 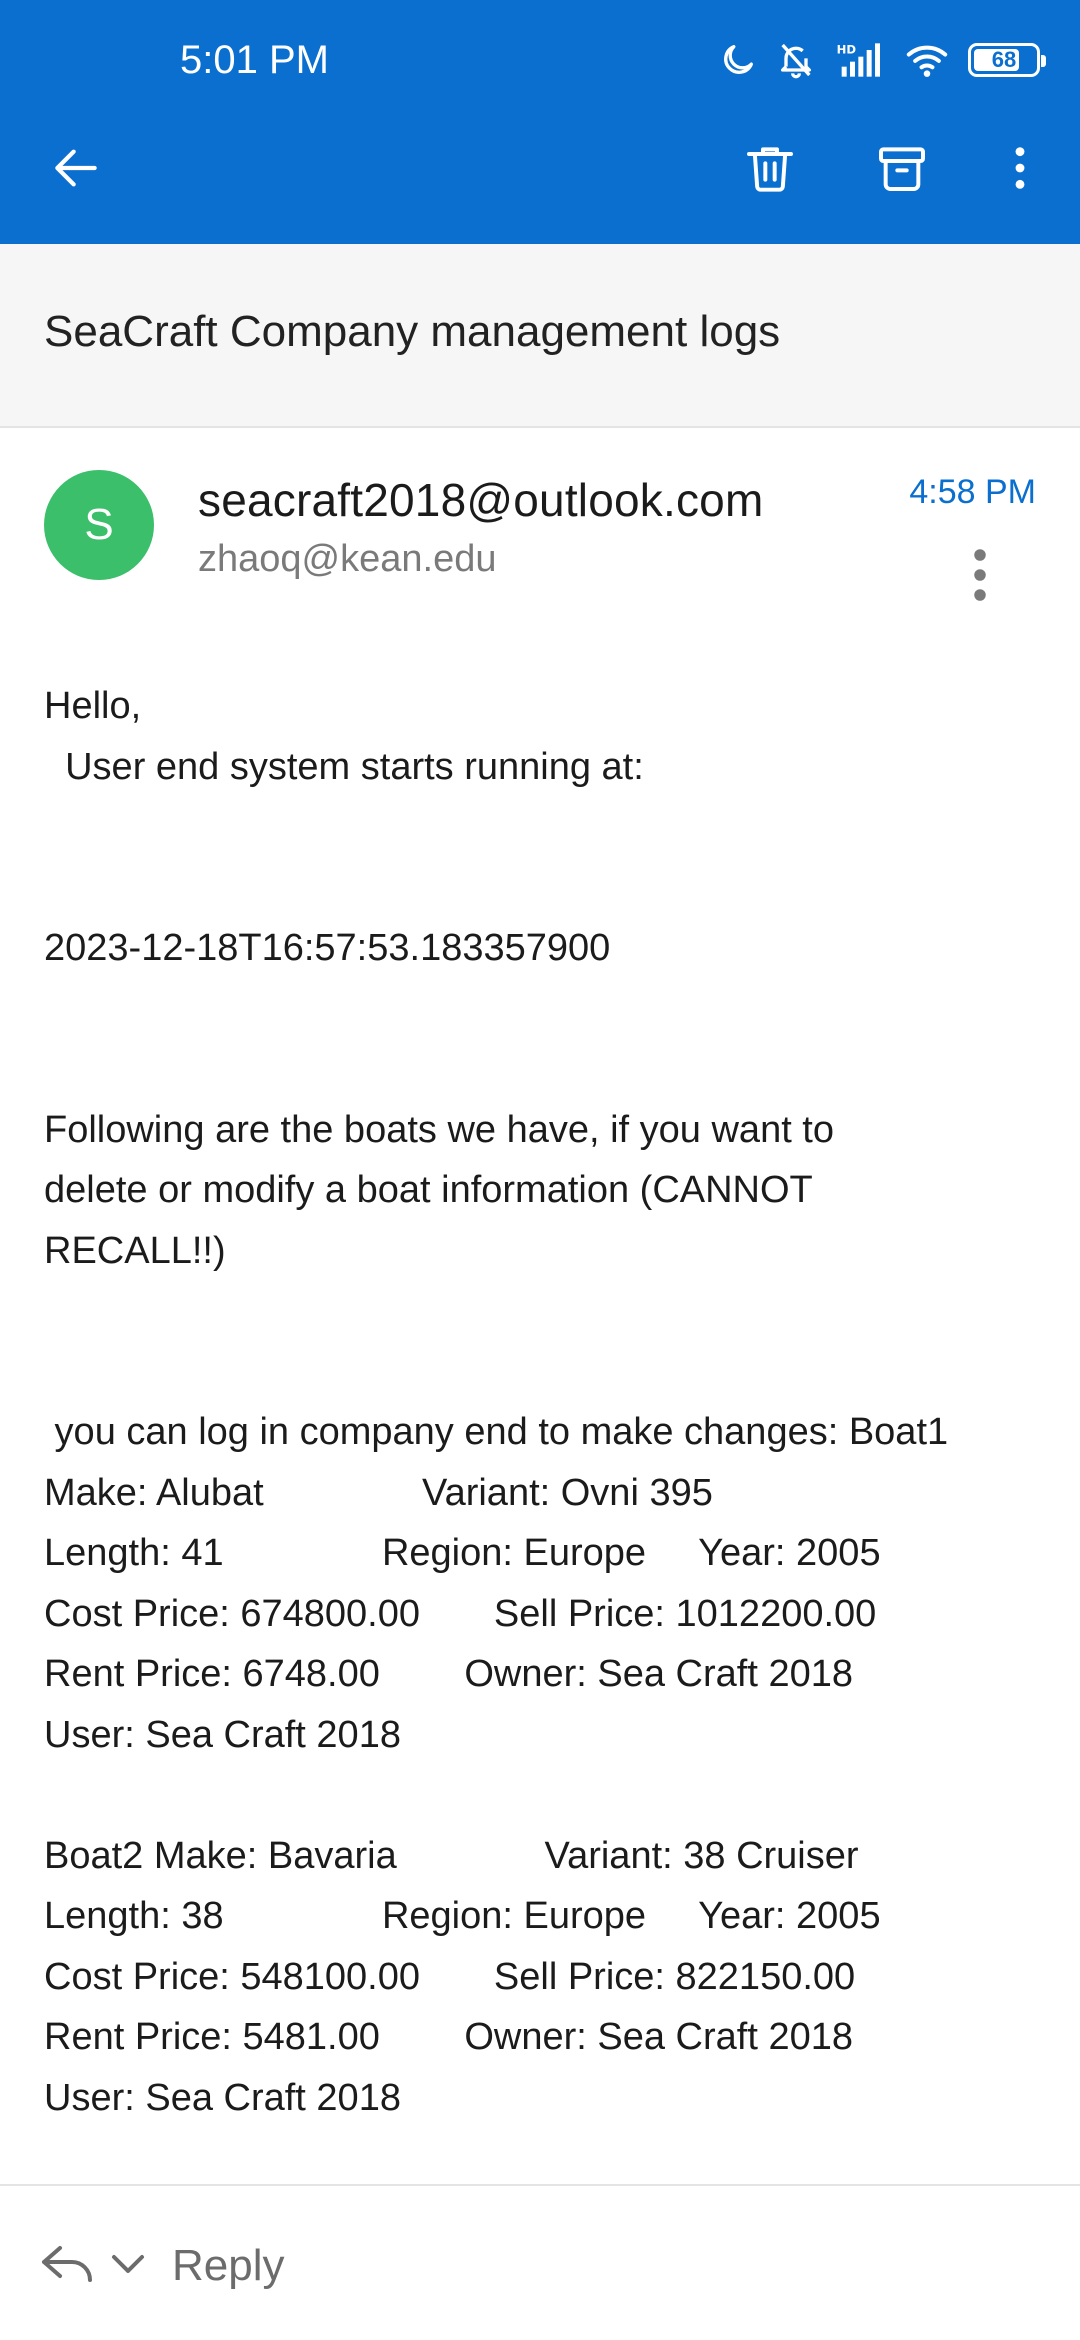 I want to click on trash-icon, so click(x=770, y=169).